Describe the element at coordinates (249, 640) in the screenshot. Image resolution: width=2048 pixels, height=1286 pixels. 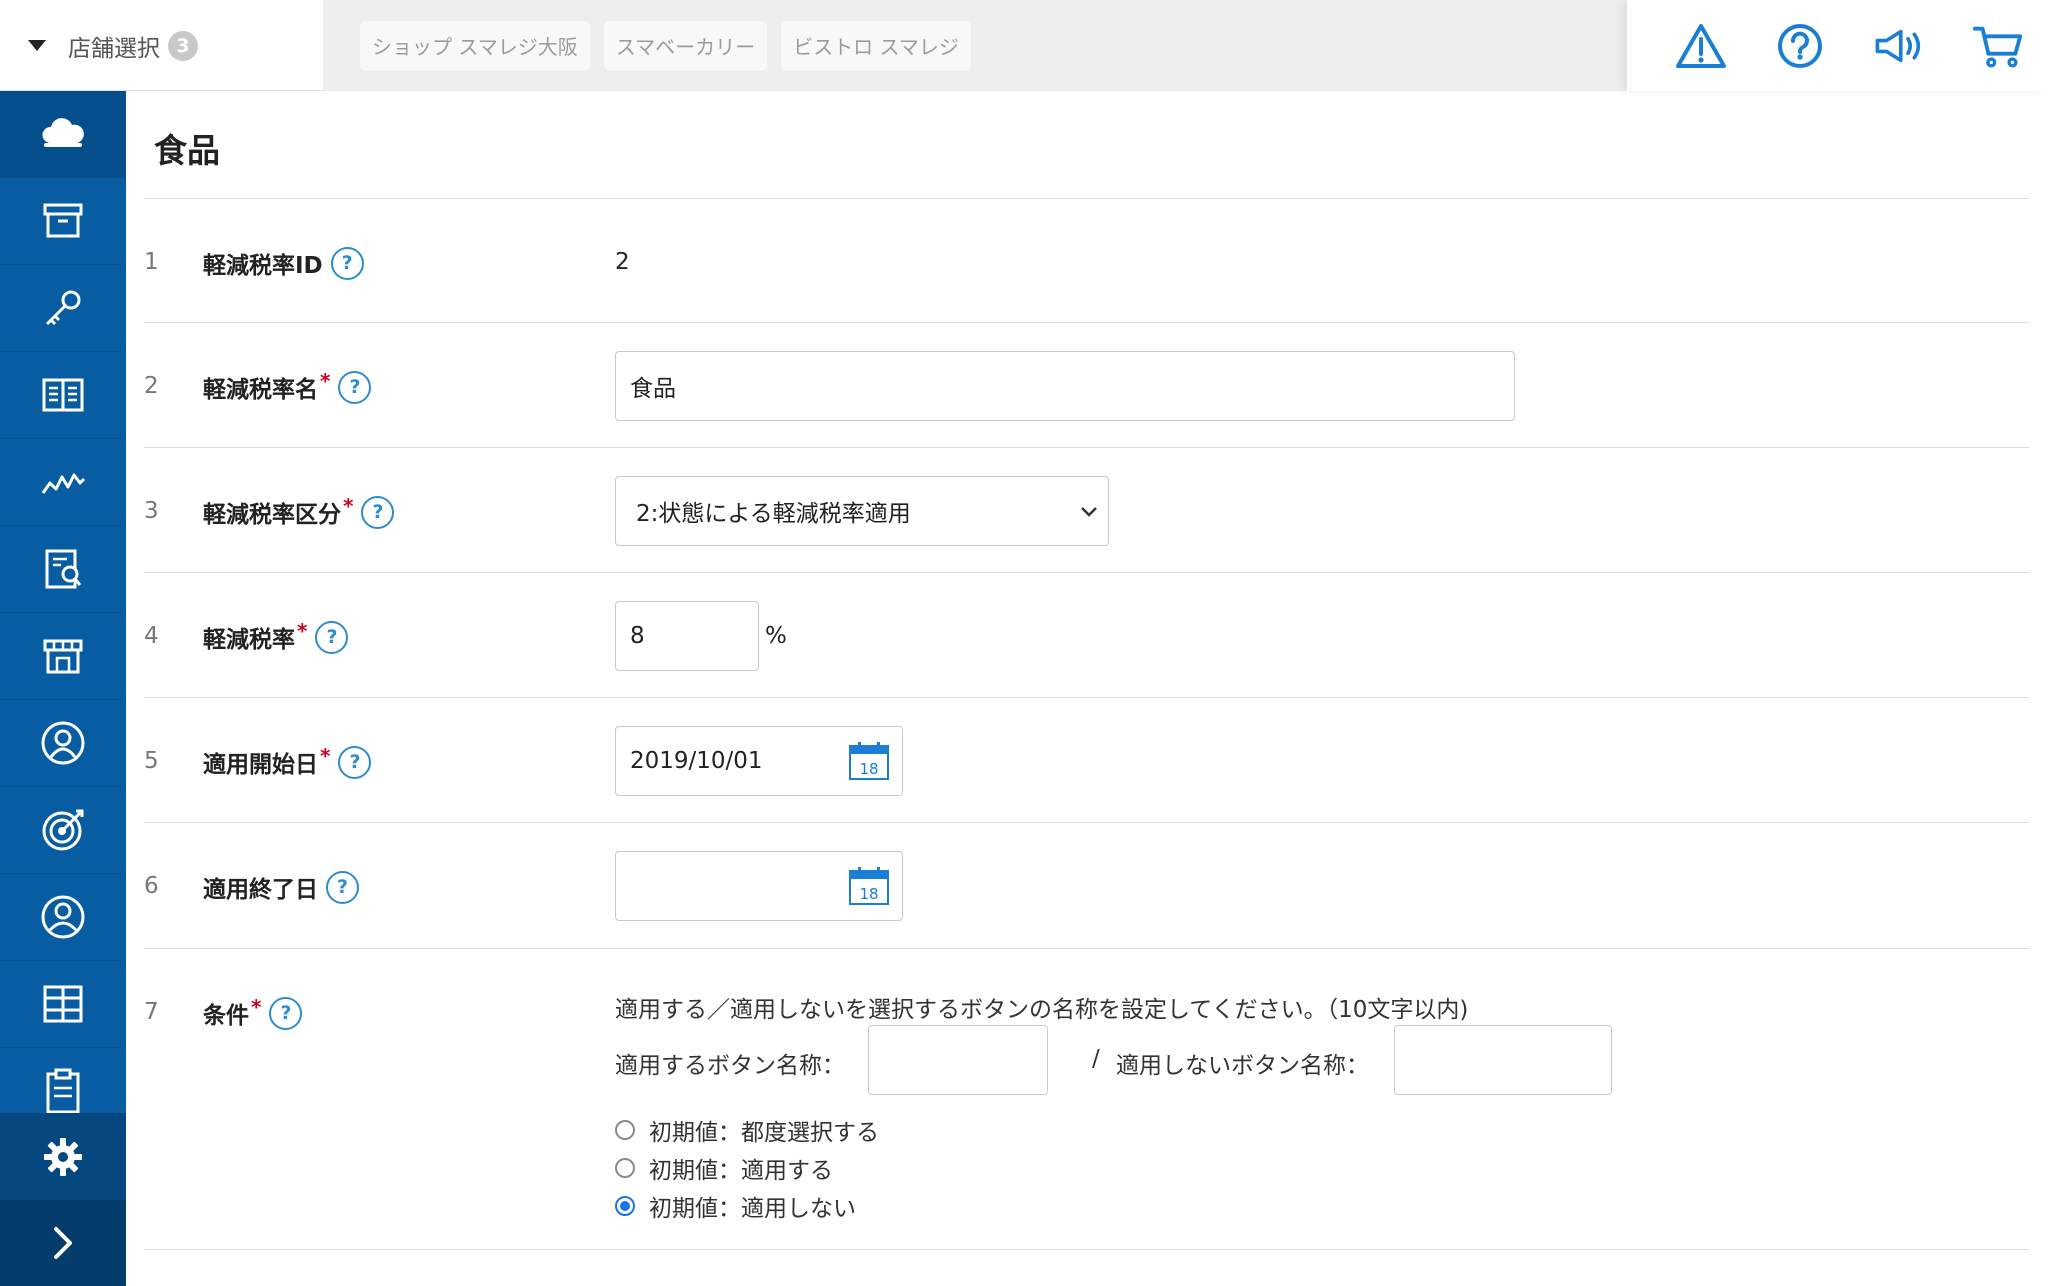
I see `field-label-text: 軽減税率` at that location.